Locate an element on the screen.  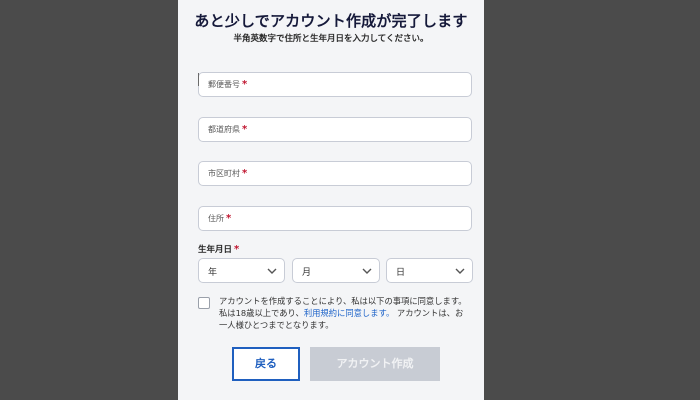
birth-month-value: 月 is located at coordinates (307, 273).